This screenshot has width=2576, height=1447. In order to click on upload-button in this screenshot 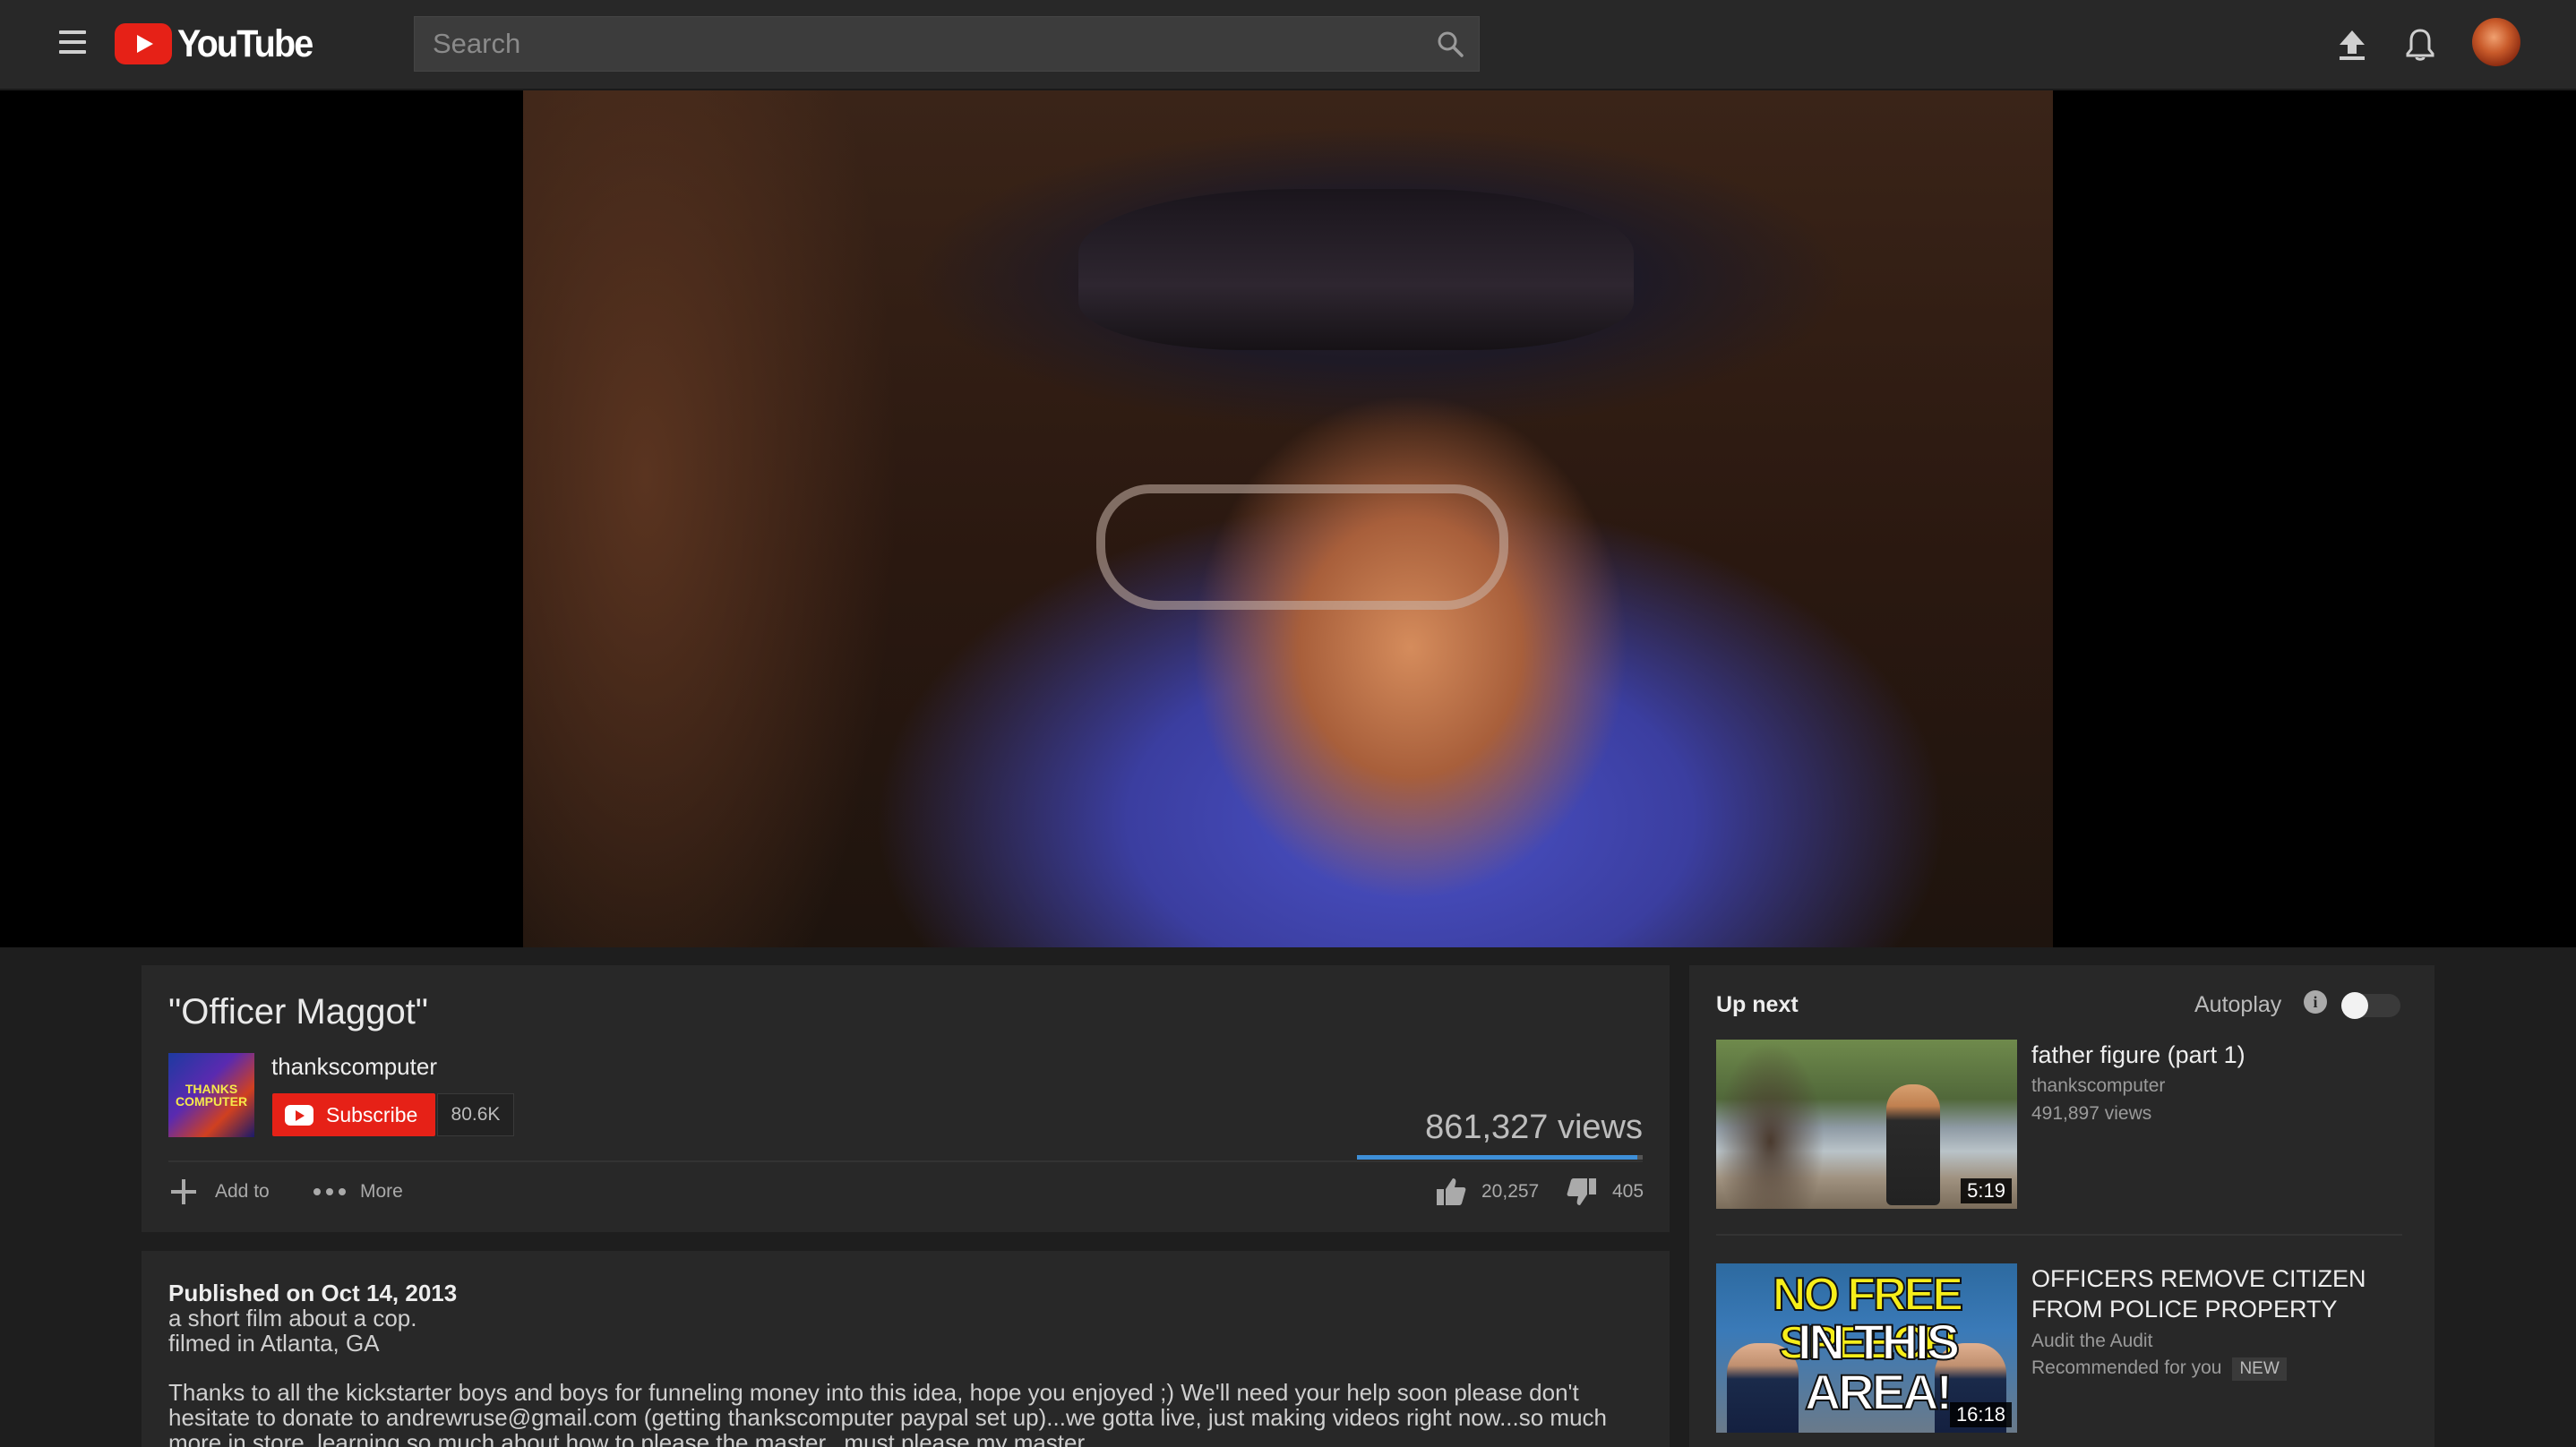, I will do `click(2352, 44)`.